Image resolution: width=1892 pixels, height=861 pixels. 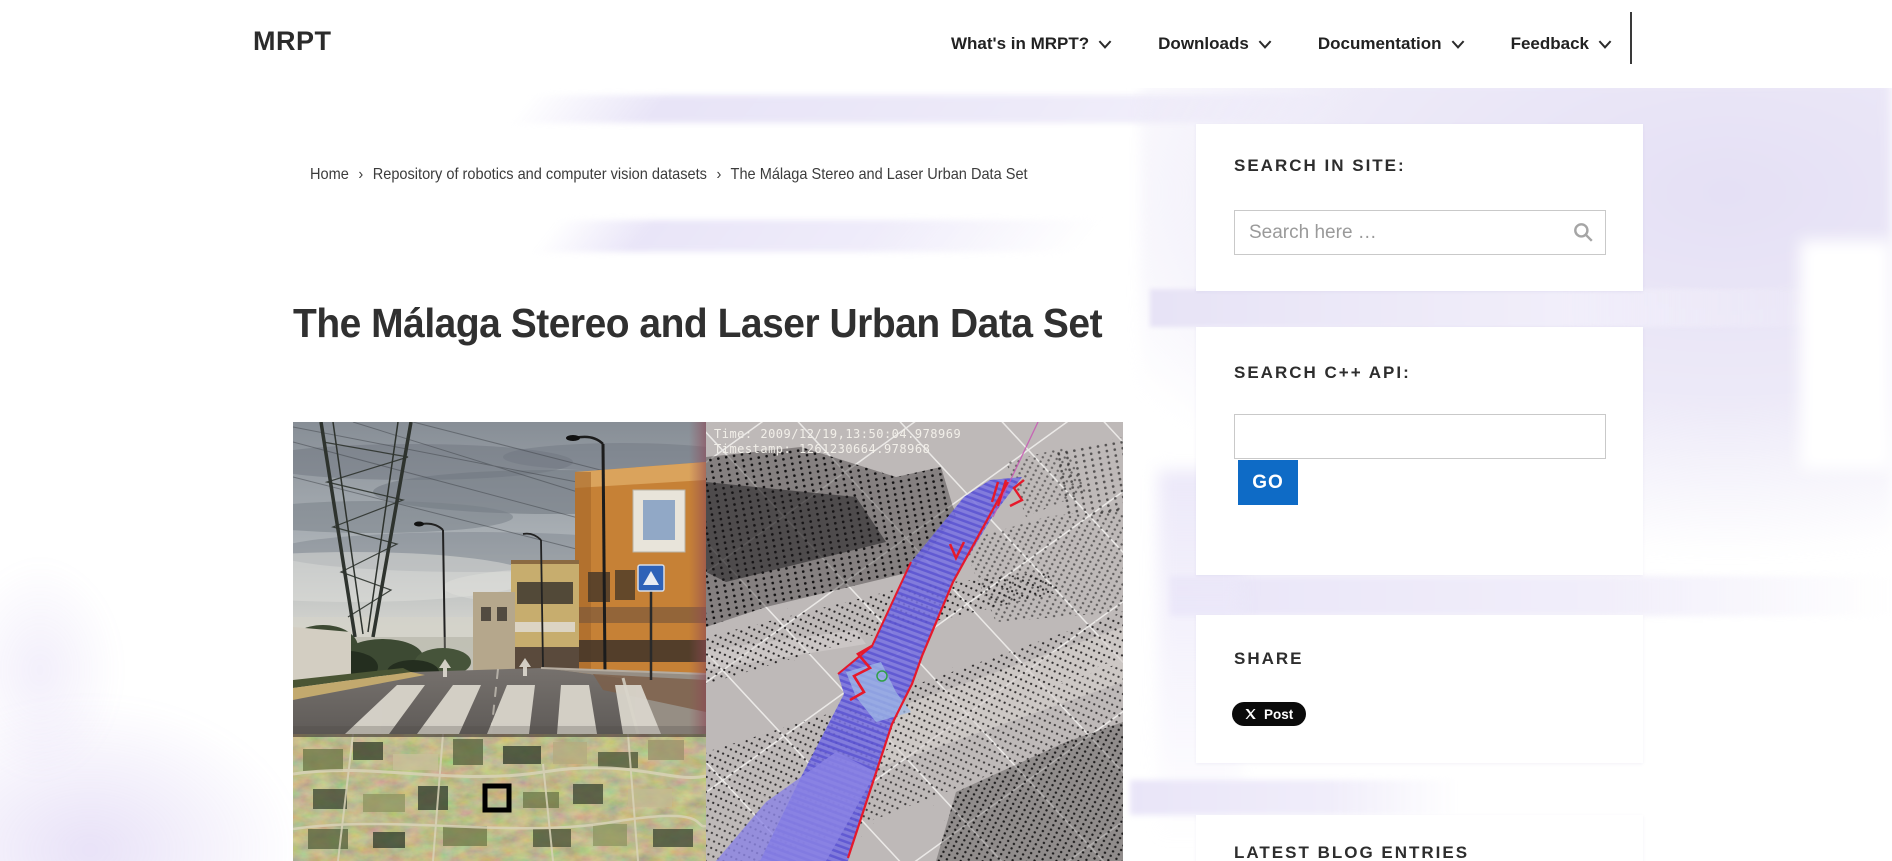 I want to click on share-heading: SHARE, so click(x=1269, y=658).